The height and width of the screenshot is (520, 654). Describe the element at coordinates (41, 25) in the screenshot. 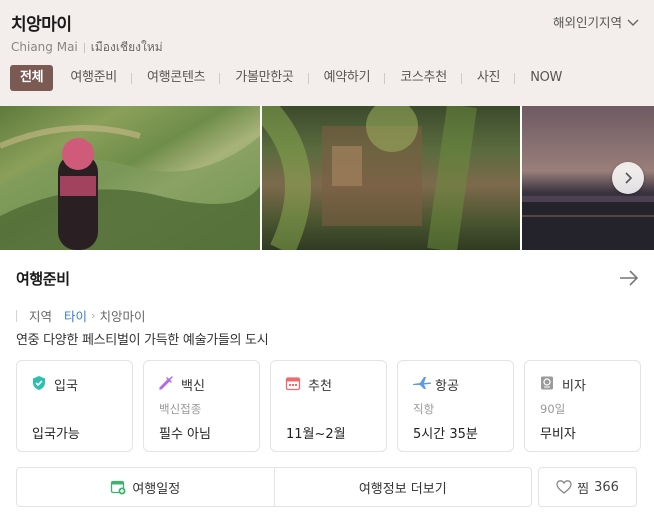

I see `page-title: 치앙마이` at that location.